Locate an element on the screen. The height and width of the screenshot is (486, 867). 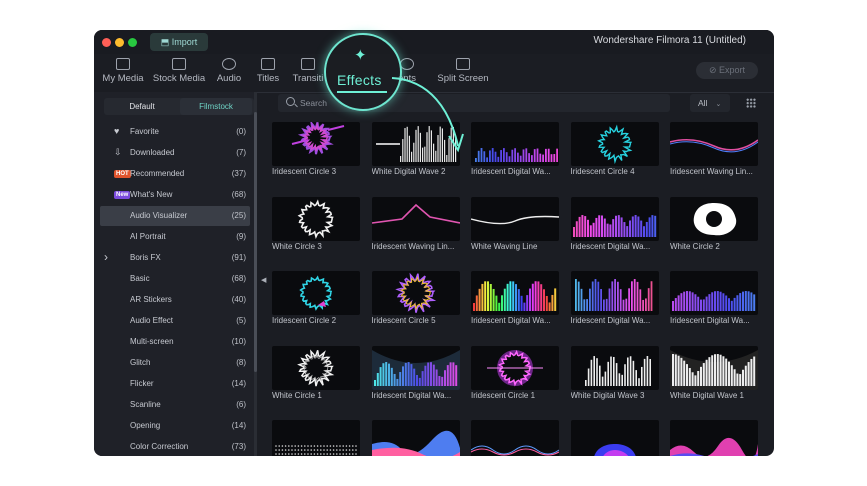
effect-label: Iridescent Circle 2 is located at coordinates (304, 320).